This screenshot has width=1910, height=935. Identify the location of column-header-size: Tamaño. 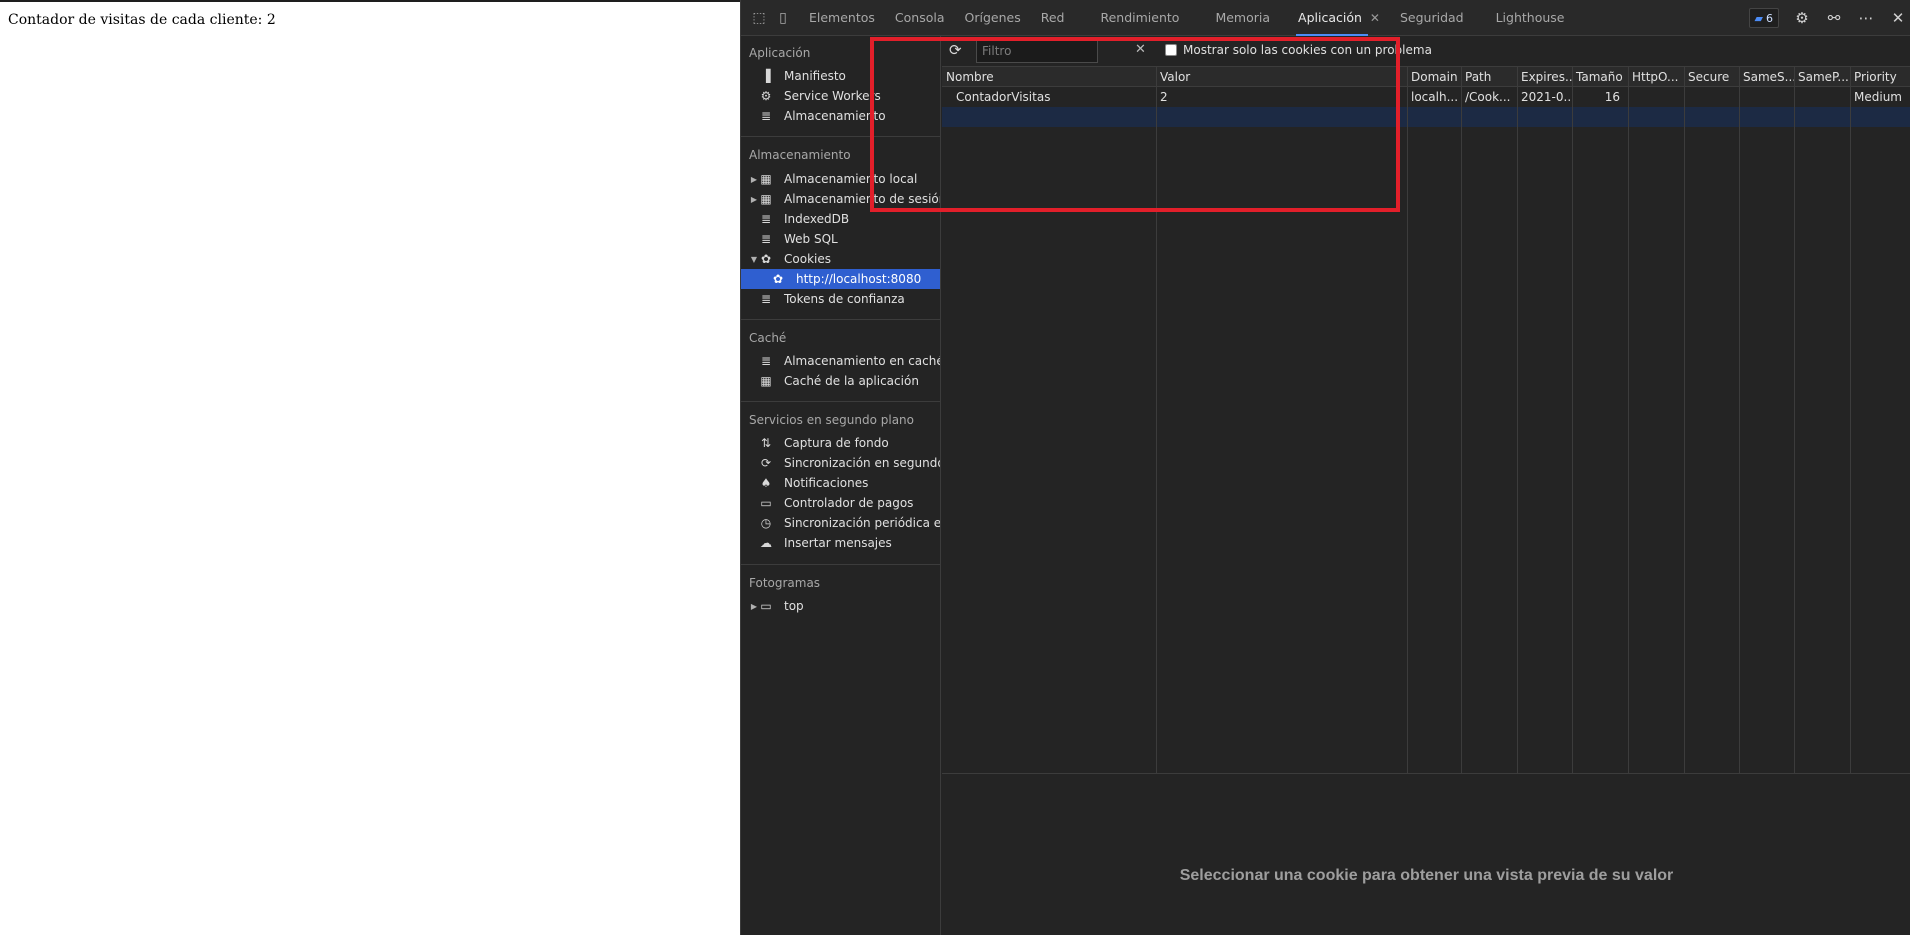
(1600, 77).